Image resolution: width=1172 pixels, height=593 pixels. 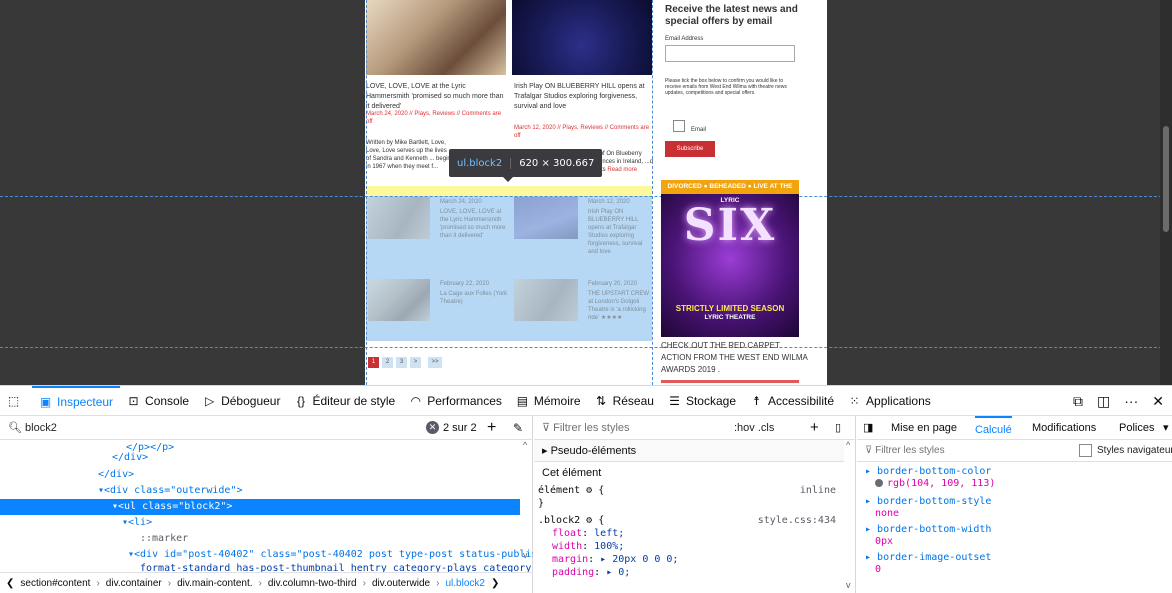 What do you see at coordinates (32, 427) in the screenshot?
I see `markup-search-input: 🔍︎ block2` at bounding box center [32, 427].